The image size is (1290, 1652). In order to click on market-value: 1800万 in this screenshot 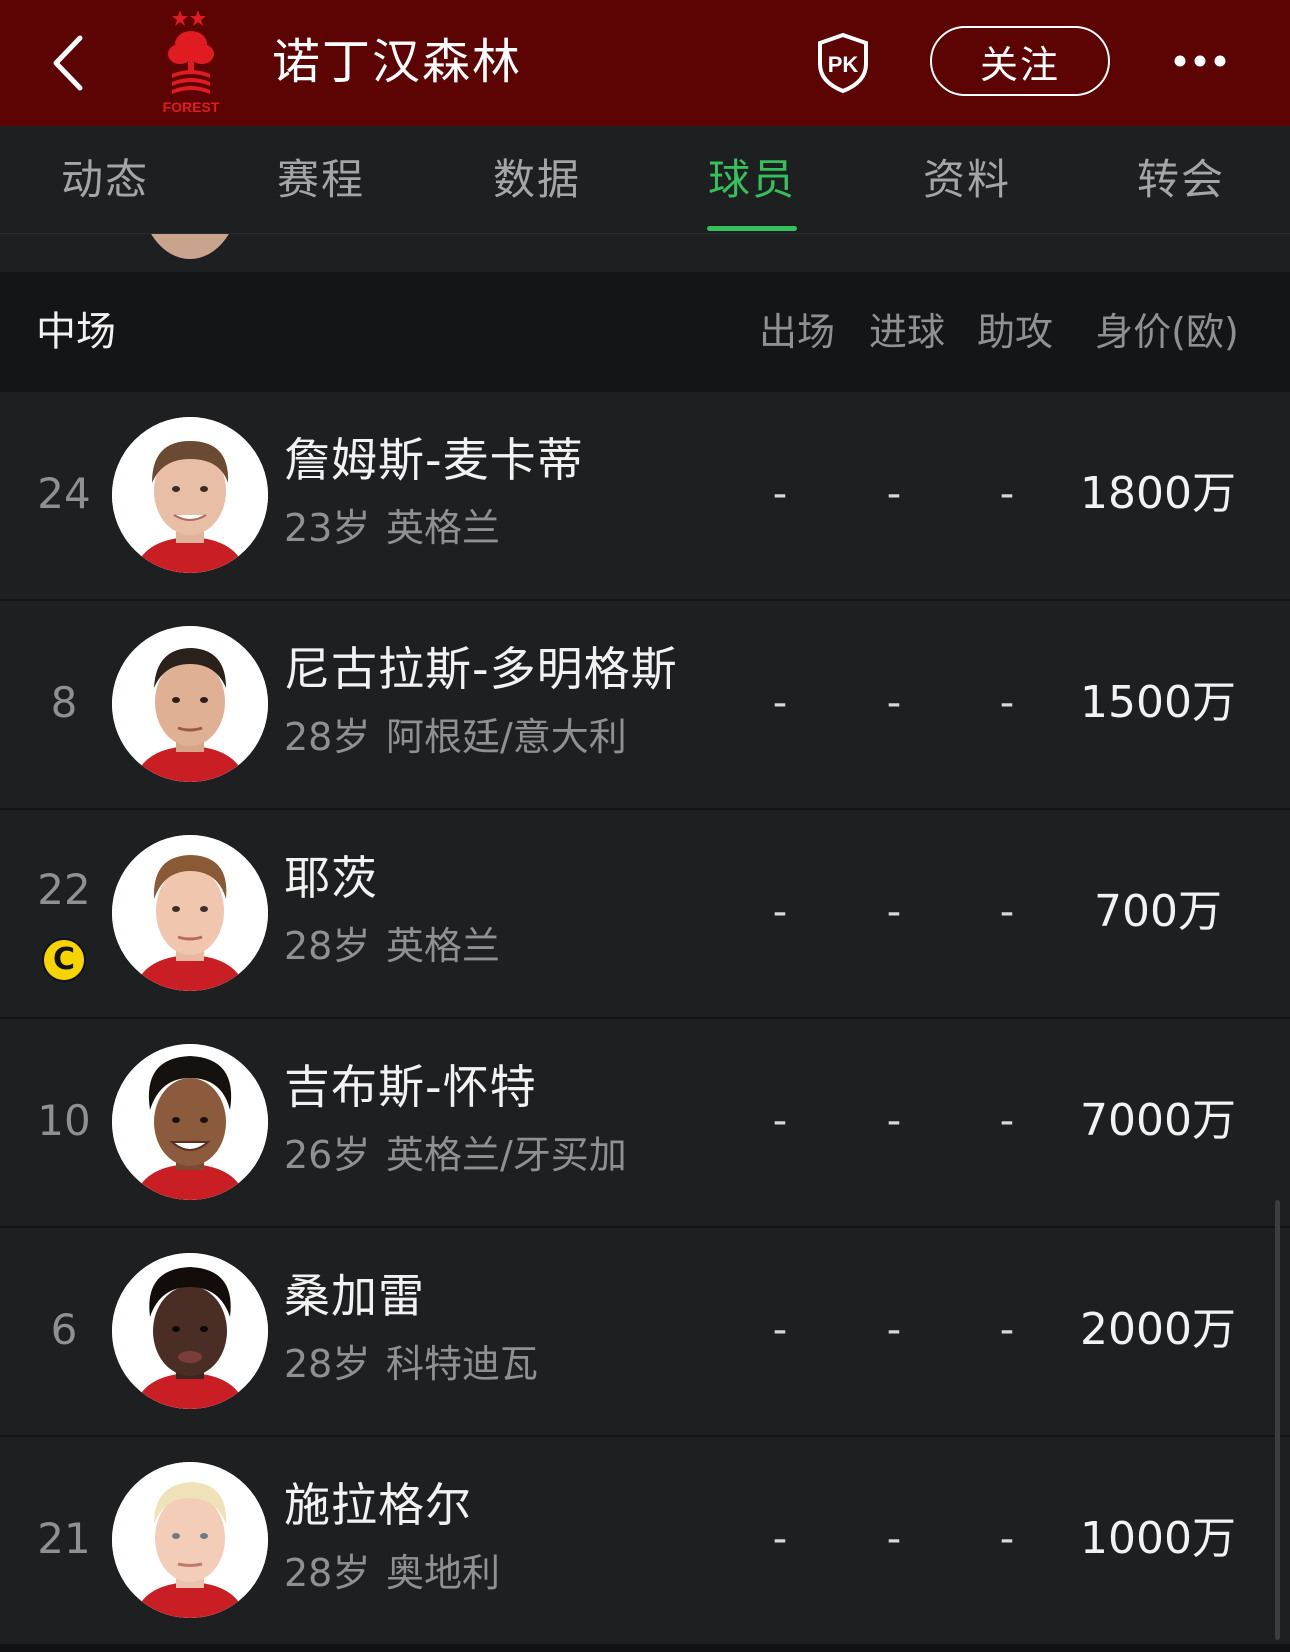, I will do `click(1158, 493)`.